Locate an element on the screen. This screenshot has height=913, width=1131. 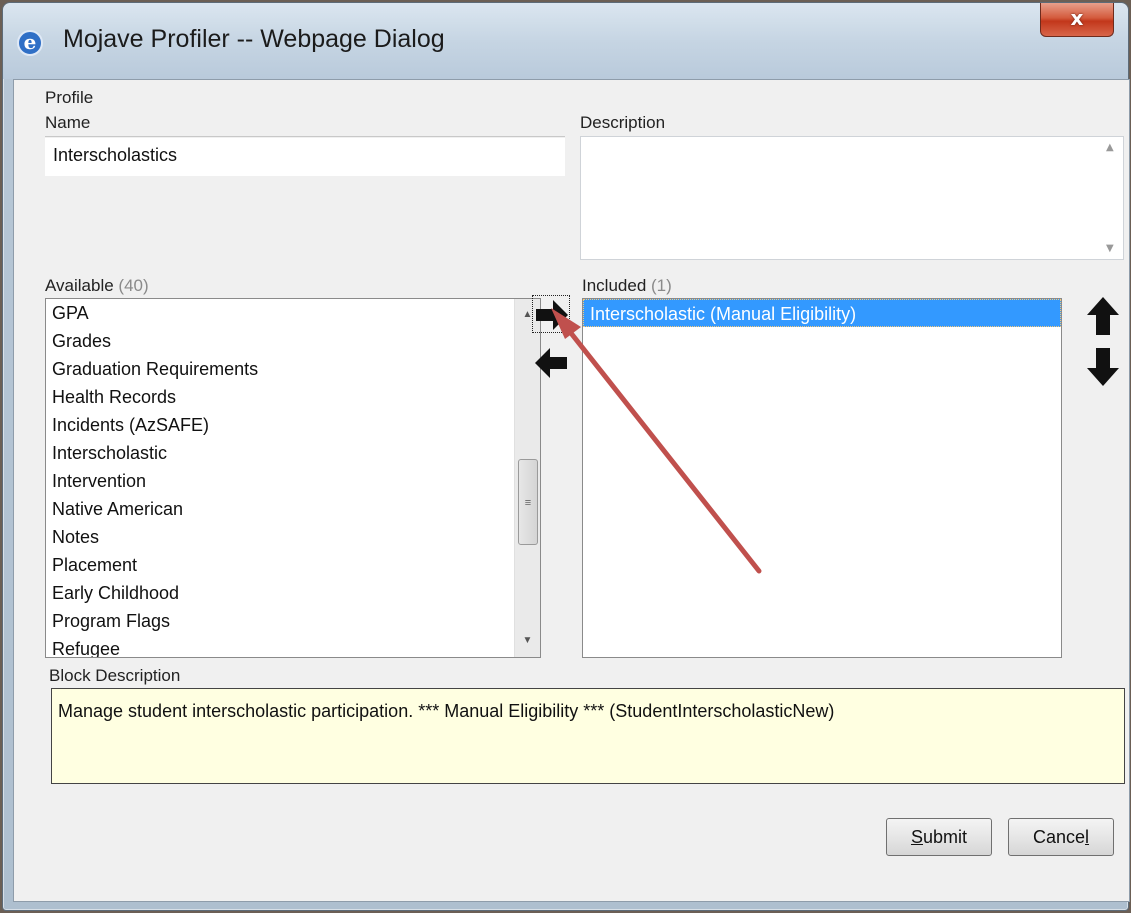
annotation-arrow-head is located at coordinates (566, 323).